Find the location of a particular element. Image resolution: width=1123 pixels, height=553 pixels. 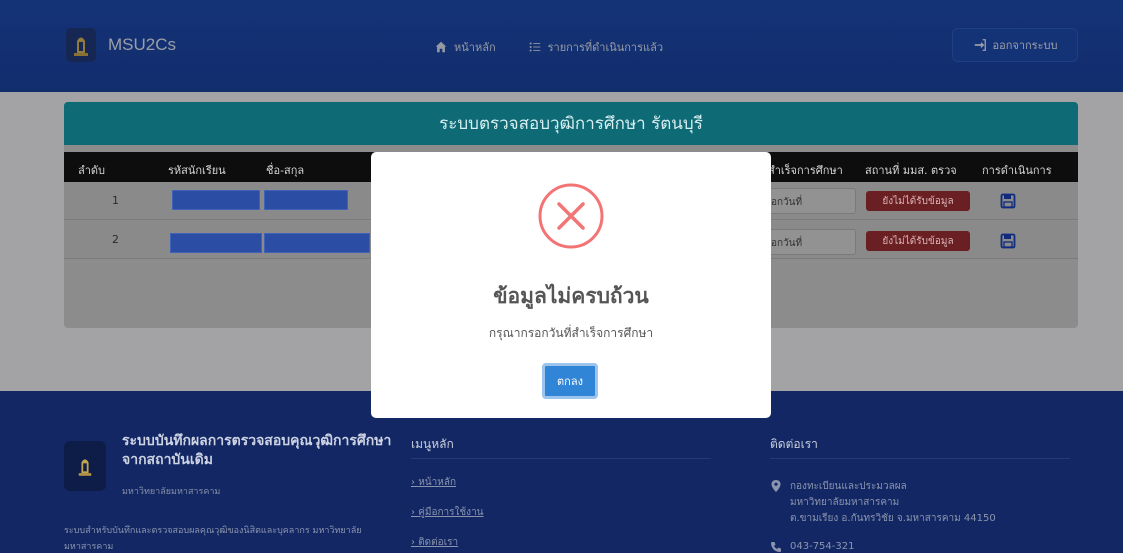

footer-link-manual: › คู่มือการใช้งาน is located at coordinates (447, 512).